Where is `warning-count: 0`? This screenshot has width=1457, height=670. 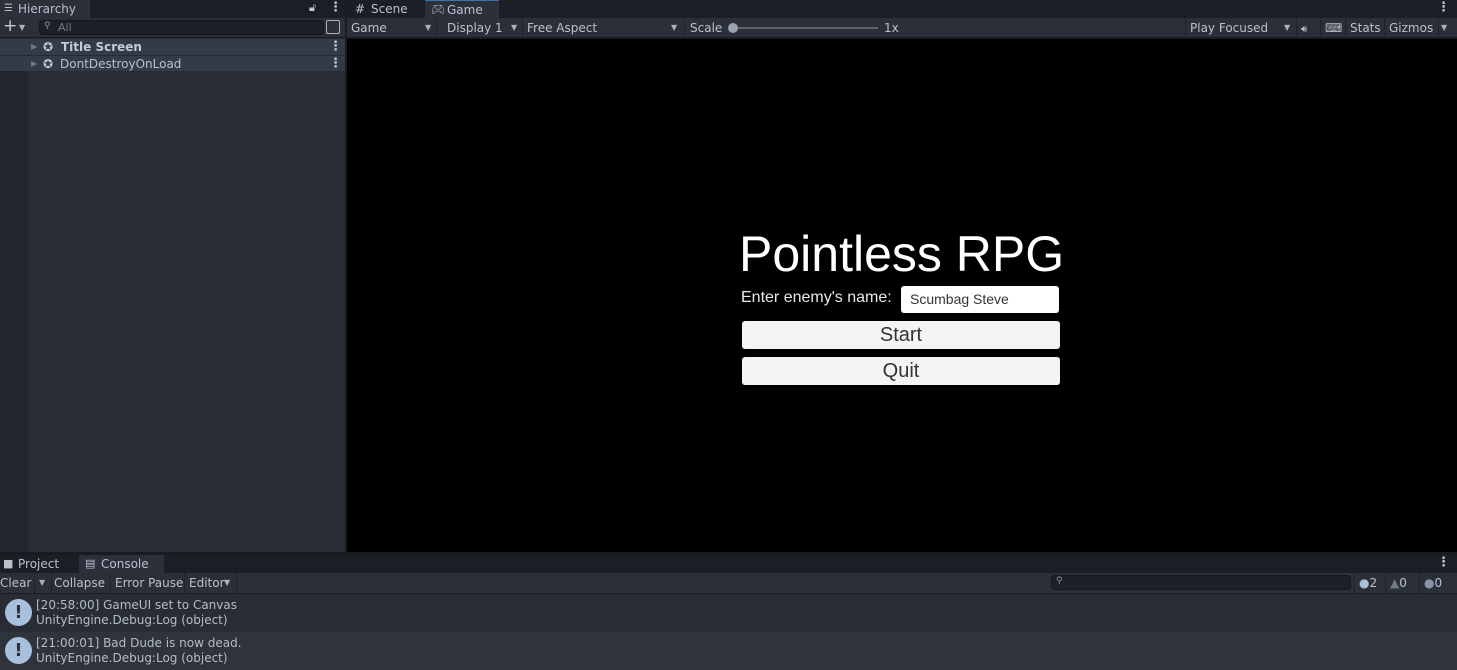 warning-count: 0 is located at coordinates (1403, 583).